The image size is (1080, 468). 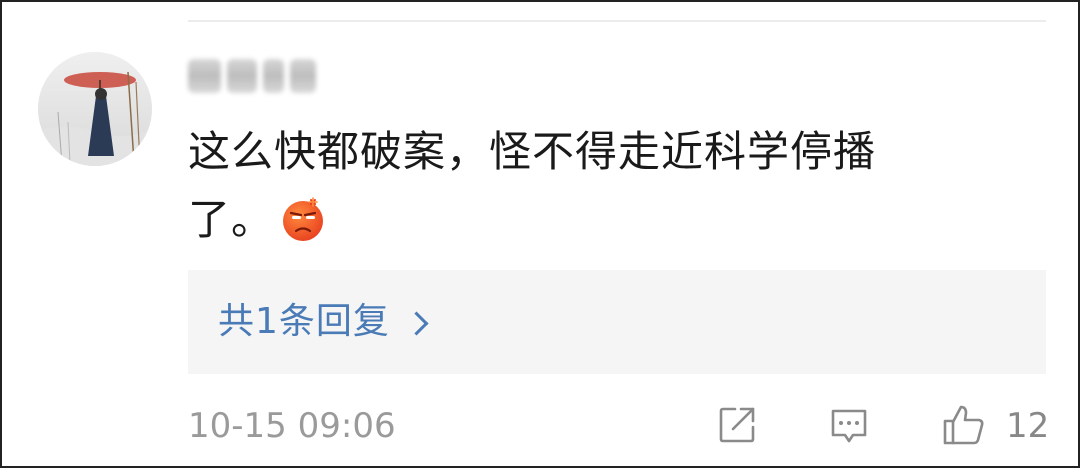 What do you see at coordinates (1028, 426) in the screenshot?
I see `like-count: 12` at bounding box center [1028, 426].